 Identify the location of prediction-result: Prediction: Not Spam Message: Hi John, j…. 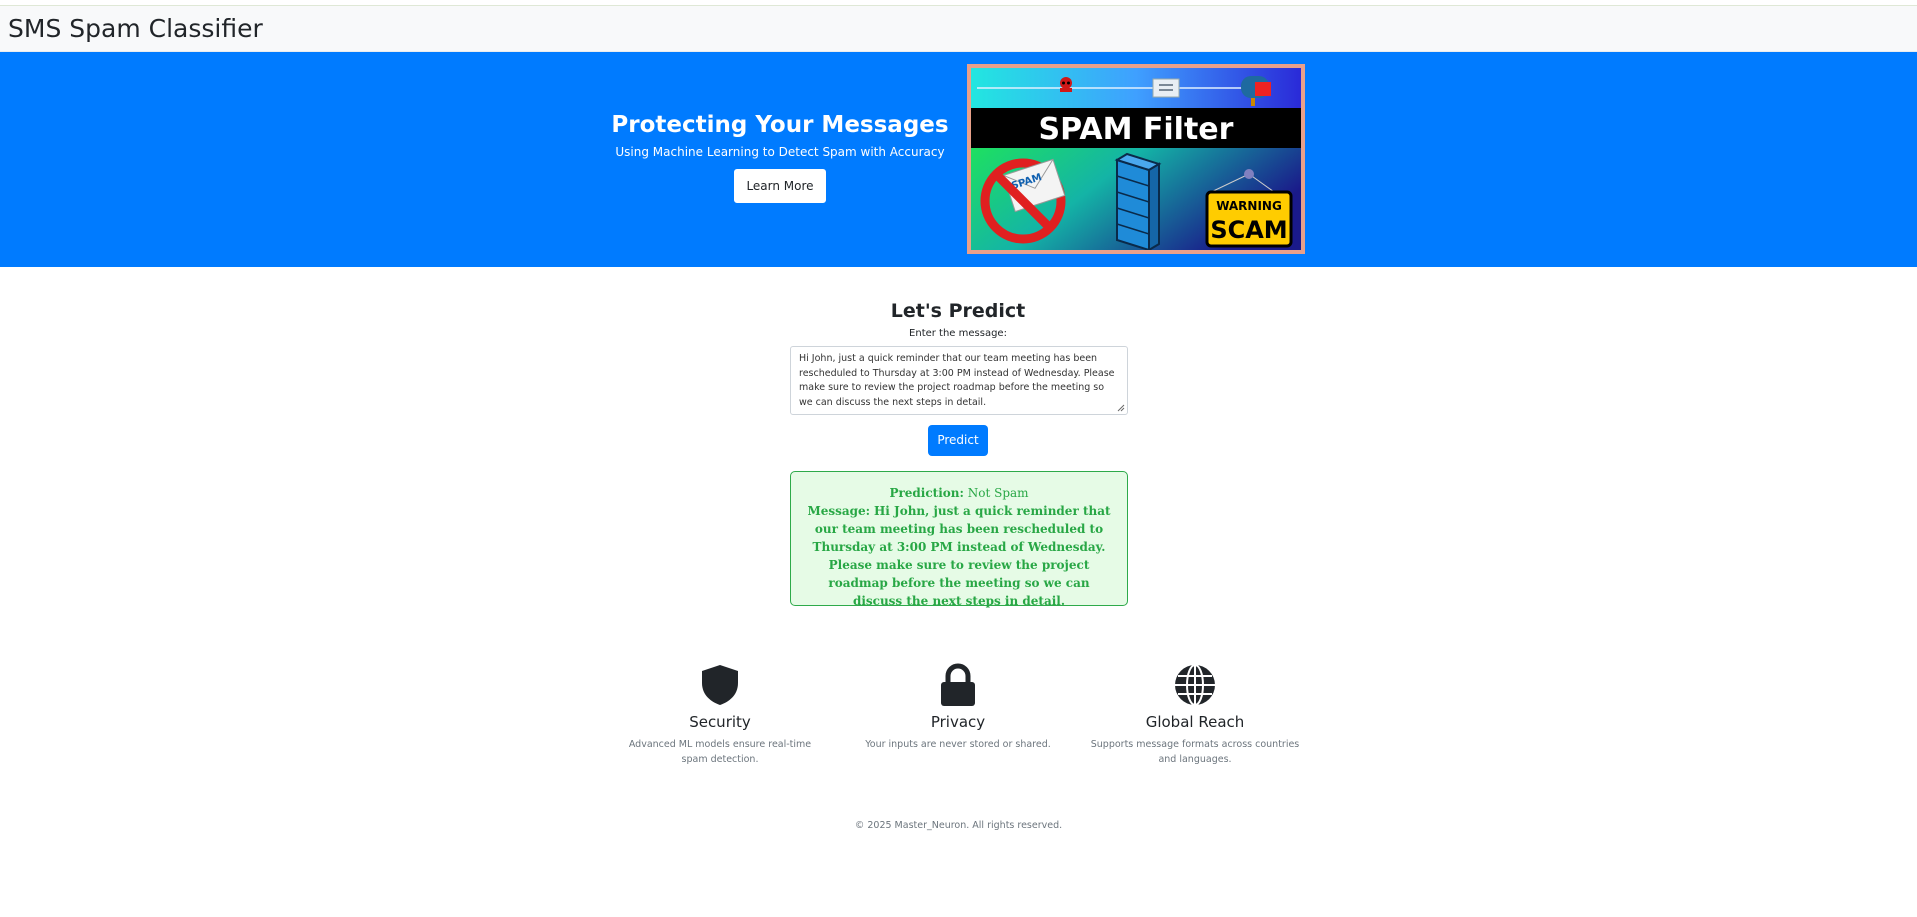
(959, 539).